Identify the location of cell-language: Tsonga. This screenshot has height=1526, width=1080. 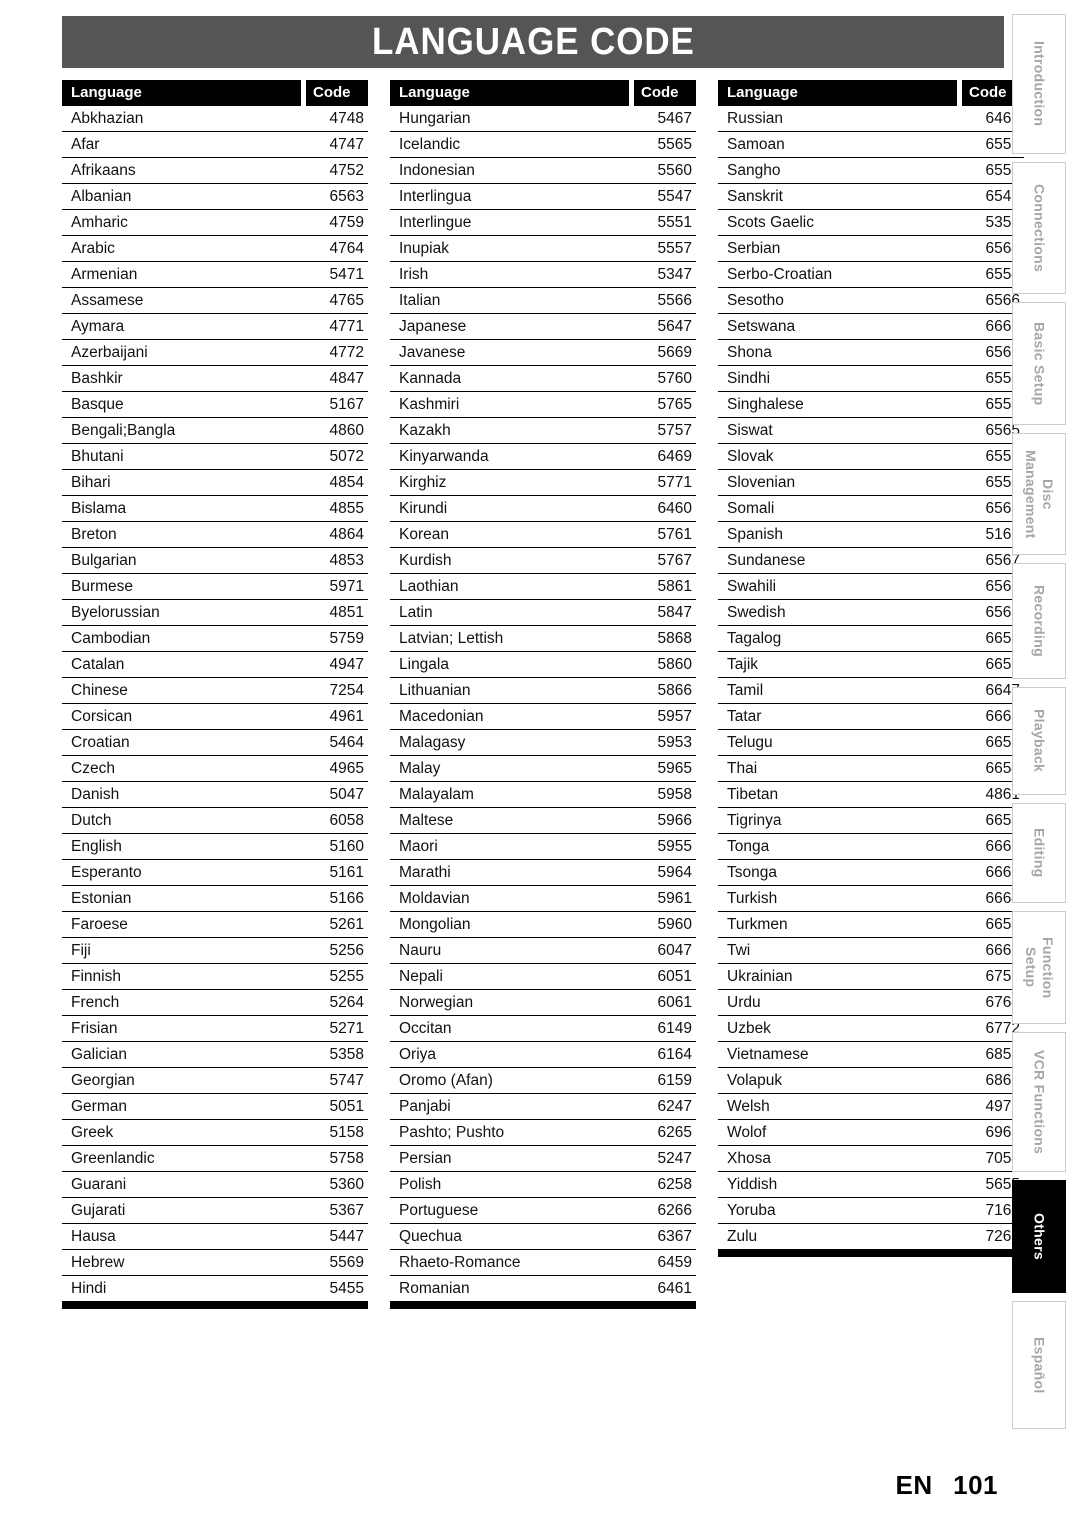
(752, 872).